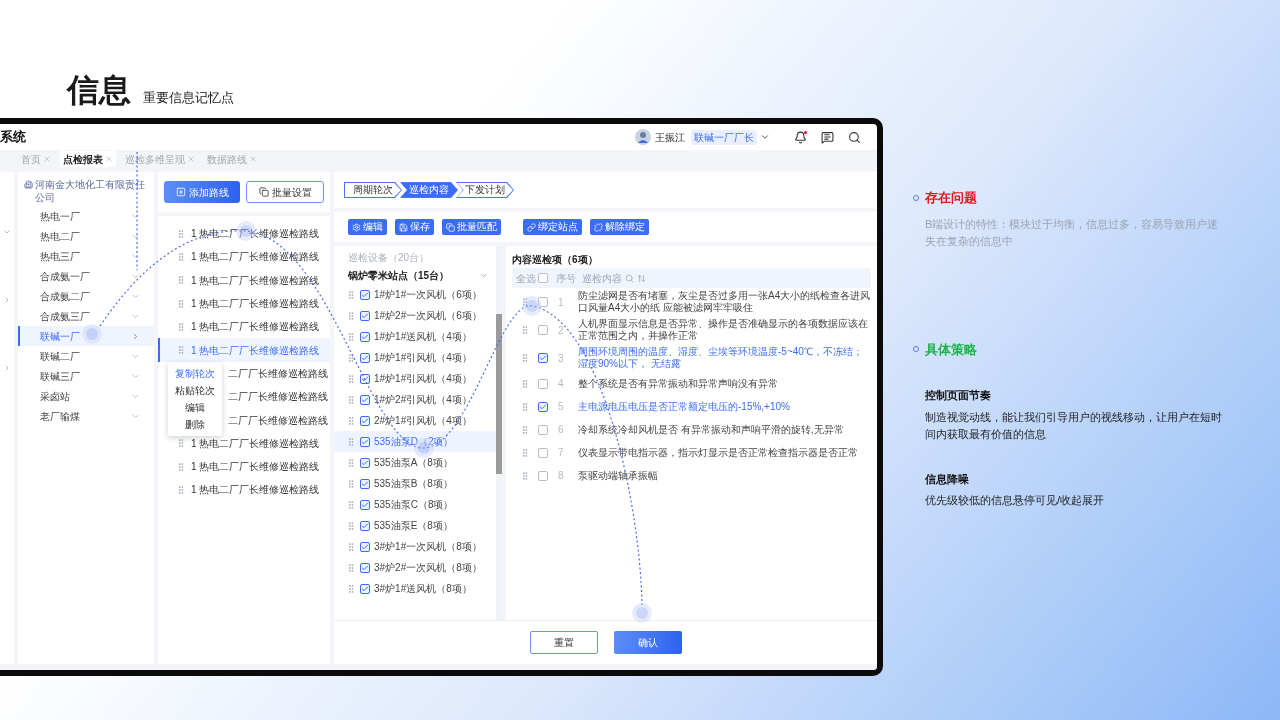  Describe the element at coordinates (91, 191) in the screenshot. I see `company-name: 河南金大地化工有限责任公司` at that location.